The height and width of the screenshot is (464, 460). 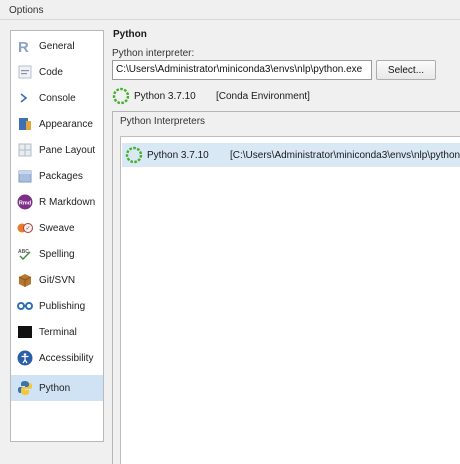 What do you see at coordinates (163, 121) in the screenshot?
I see `dialog-title: Python Interpreters` at bounding box center [163, 121].